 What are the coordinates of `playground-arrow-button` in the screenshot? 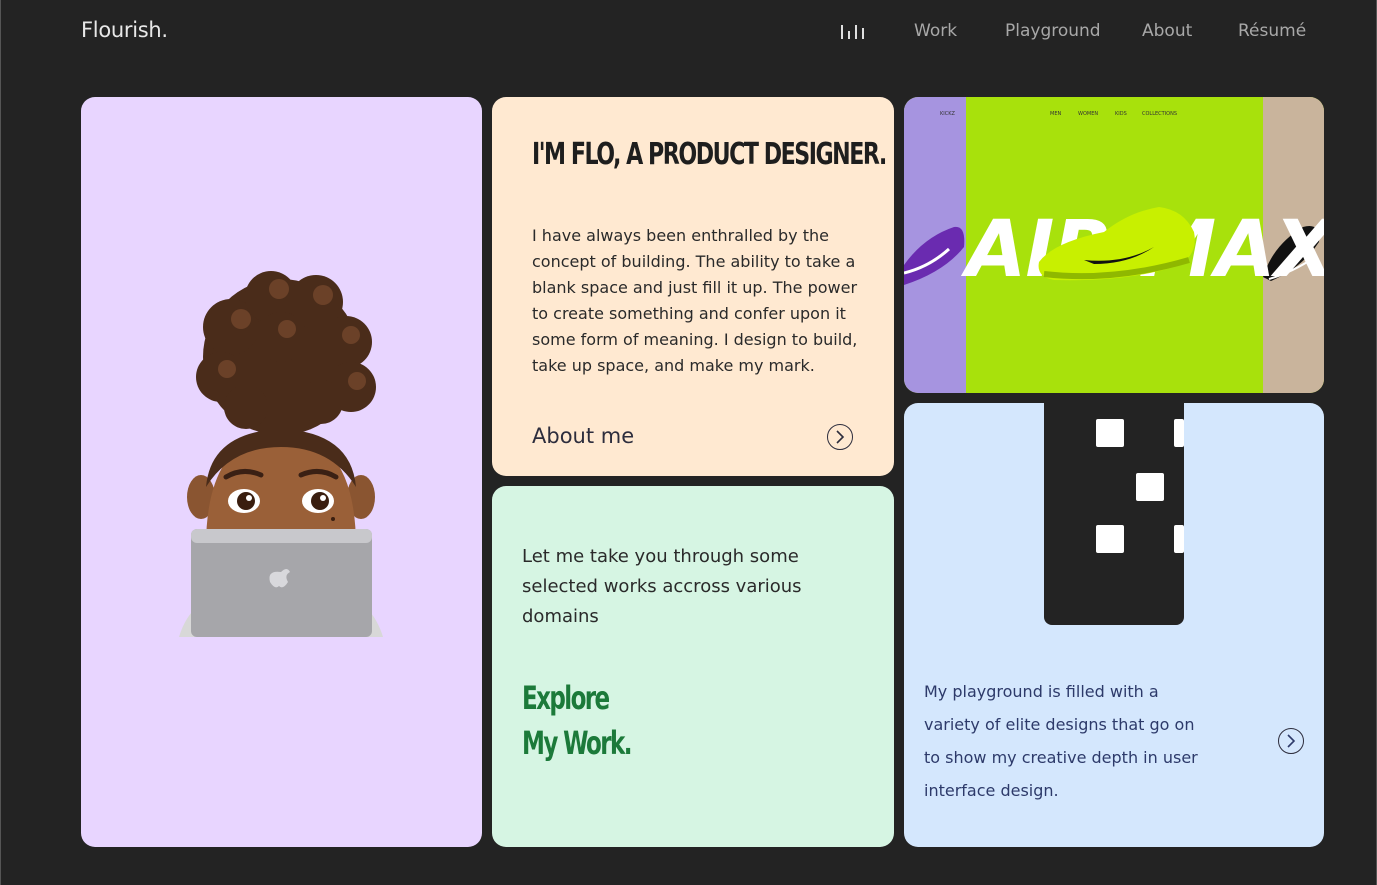 It's located at (1291, 741).